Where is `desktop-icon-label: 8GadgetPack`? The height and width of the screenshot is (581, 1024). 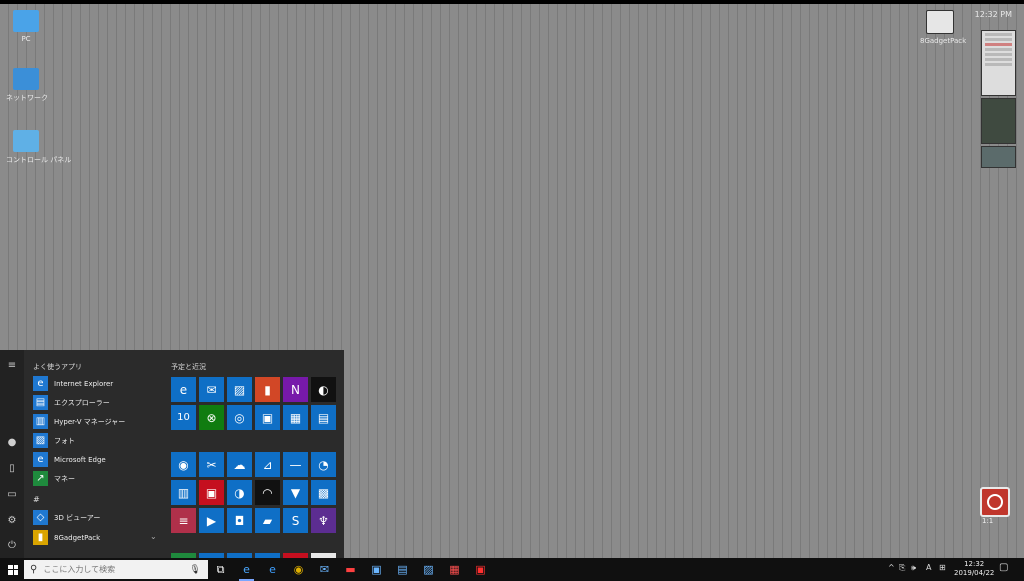
desktop-icon-label: 8GadgetPack is located at coordinates (943, 41).